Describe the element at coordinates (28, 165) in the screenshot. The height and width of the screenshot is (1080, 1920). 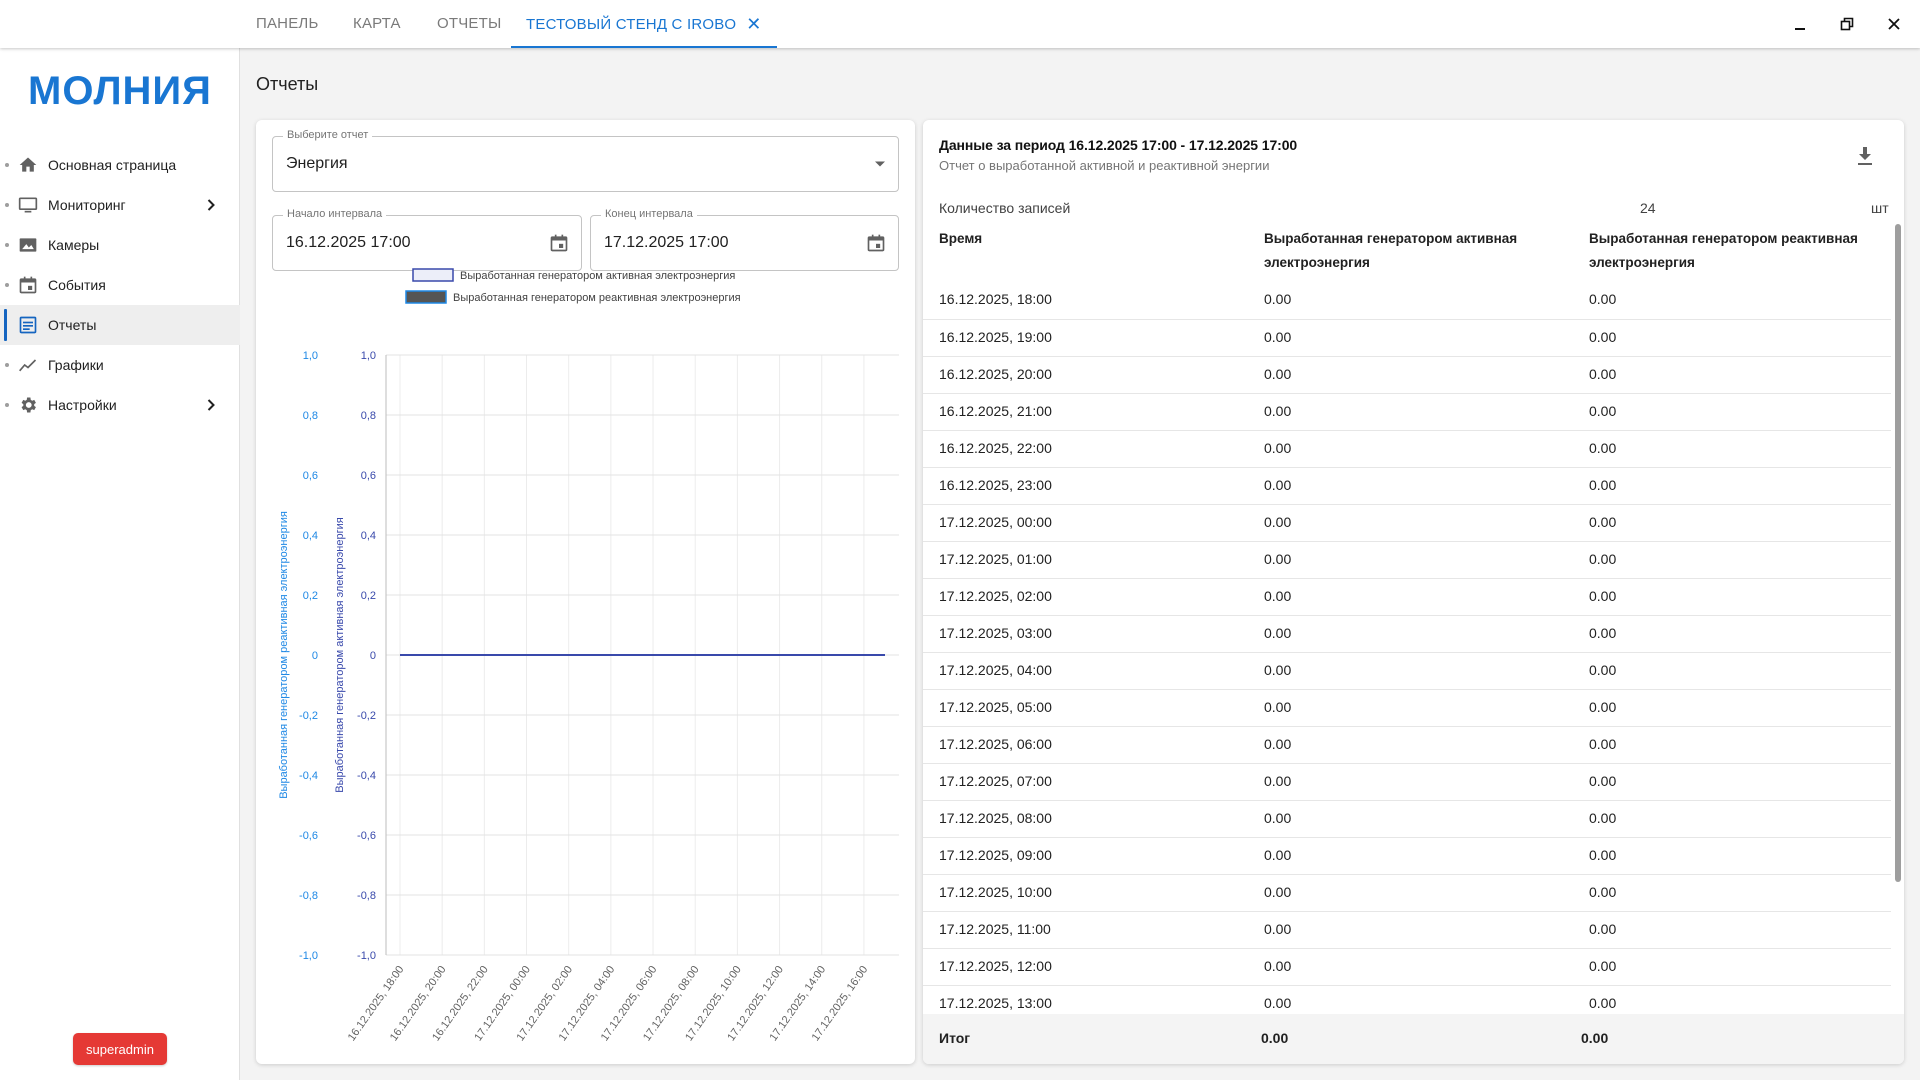
I see `home-icon` at that location.